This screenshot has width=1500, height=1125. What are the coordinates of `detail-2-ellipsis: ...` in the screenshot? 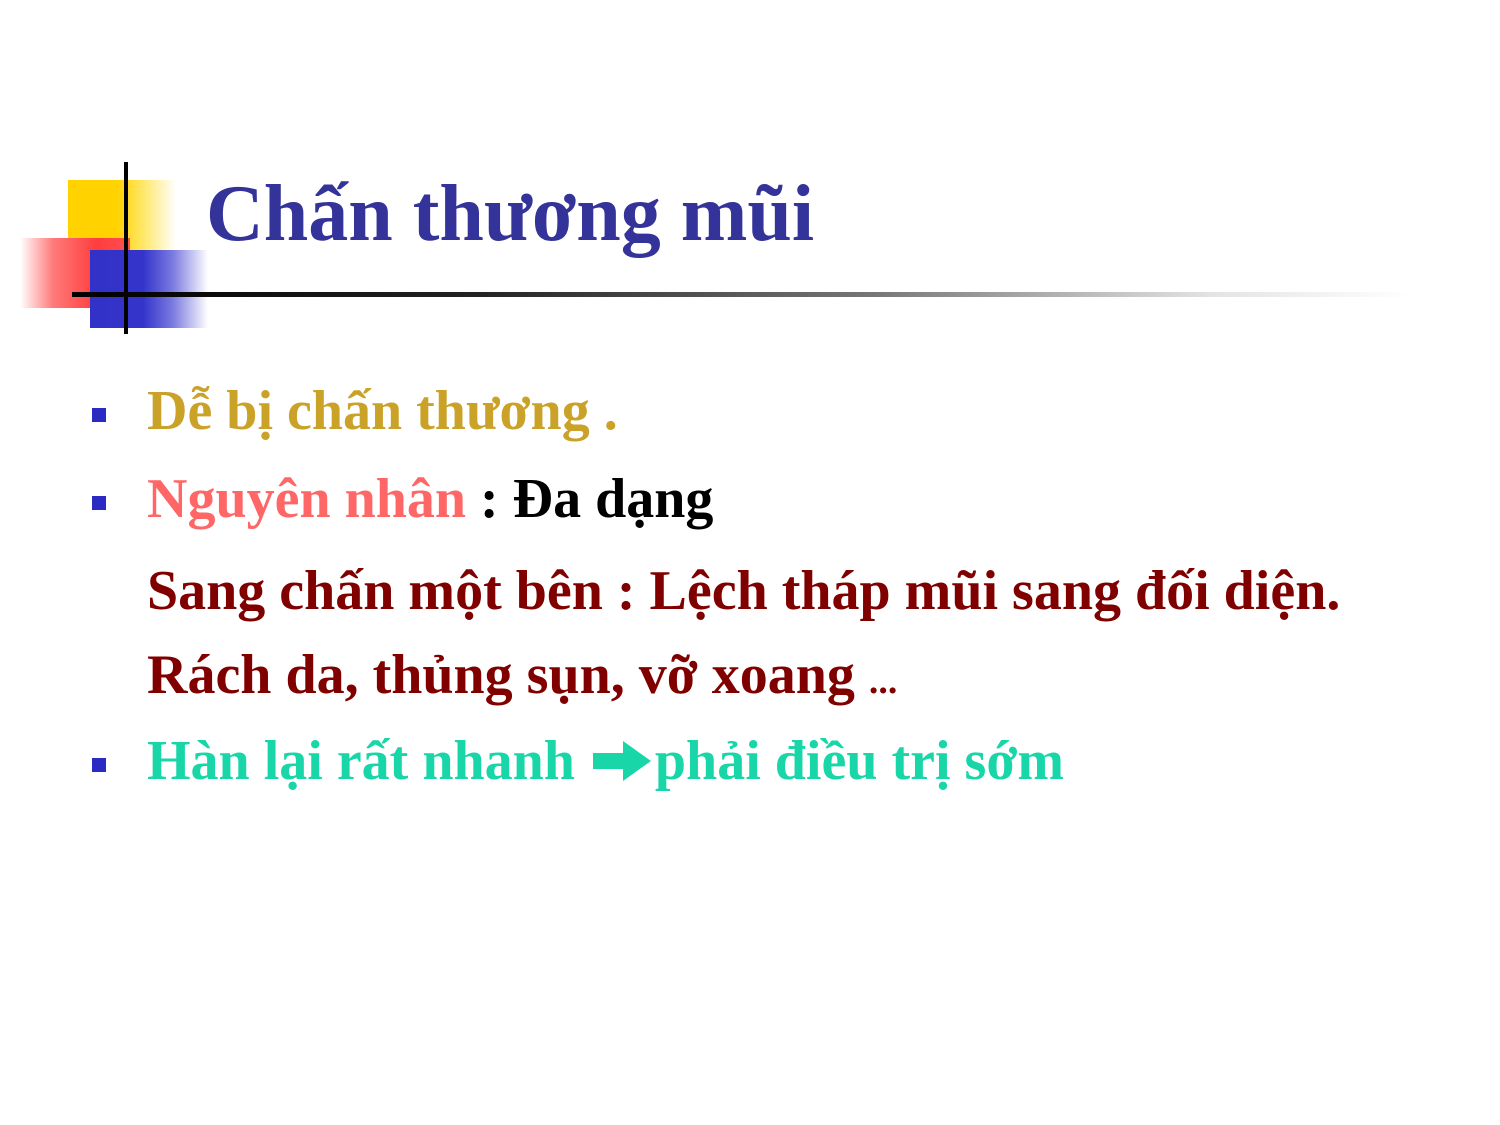 It's located at (883, 681).